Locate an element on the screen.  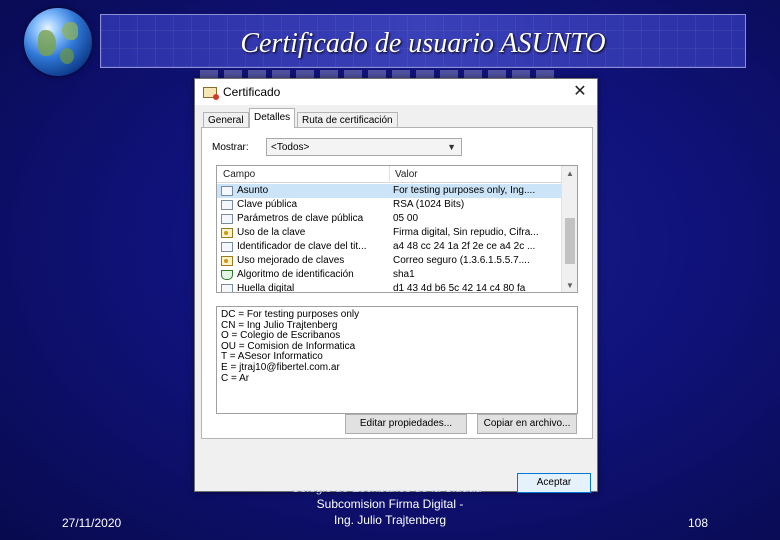
footer-date: 27/11/2020 is located at coordinates (92, 523).